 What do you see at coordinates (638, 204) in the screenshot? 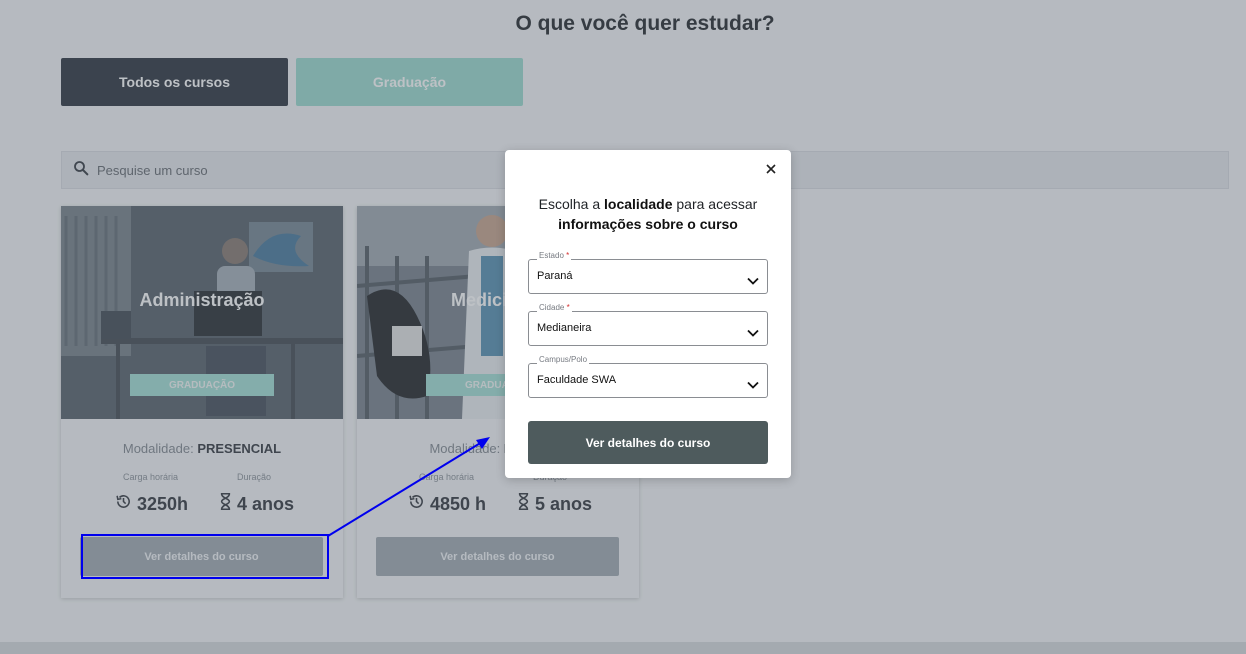
I see `modal-text-bold-locality: localidade` at bounding box center [638, 204].